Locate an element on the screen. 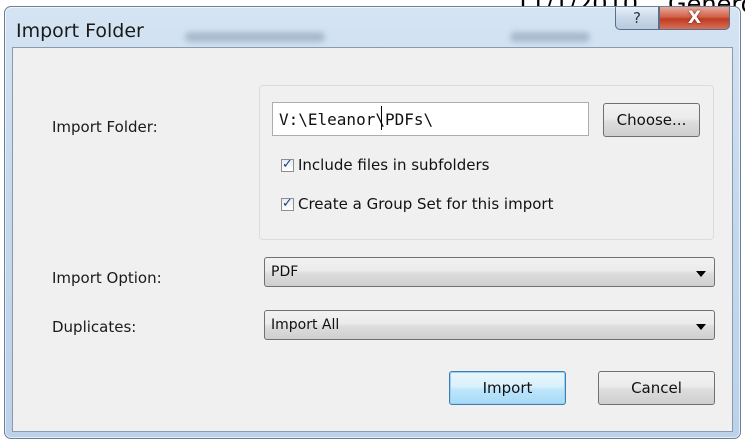 The height and width of the screenshot is (443, 745). close-button: X is located at coordinates (694, 18).